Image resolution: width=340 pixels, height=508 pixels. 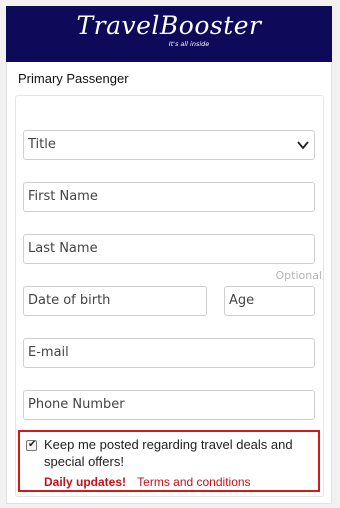 I want to click on first-name-field: First Name, so click(x=169, y=197).